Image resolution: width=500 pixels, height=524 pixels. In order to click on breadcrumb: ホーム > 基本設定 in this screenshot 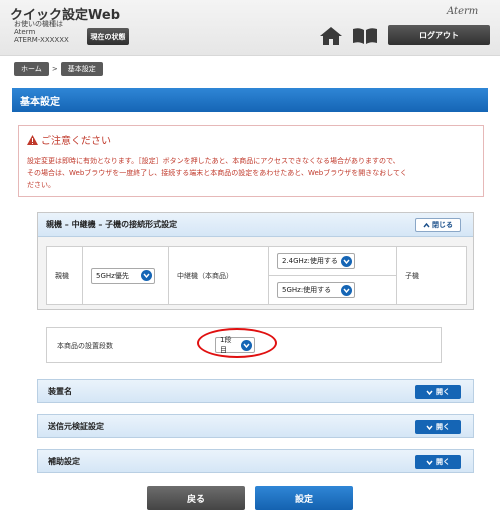, I will do `click(58, 69)`.